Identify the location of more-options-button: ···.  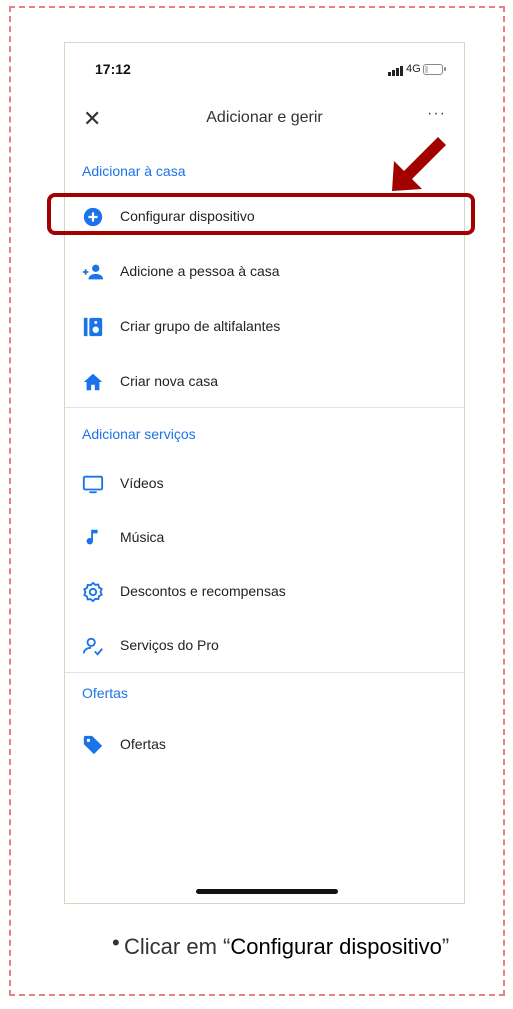
(436, 114).